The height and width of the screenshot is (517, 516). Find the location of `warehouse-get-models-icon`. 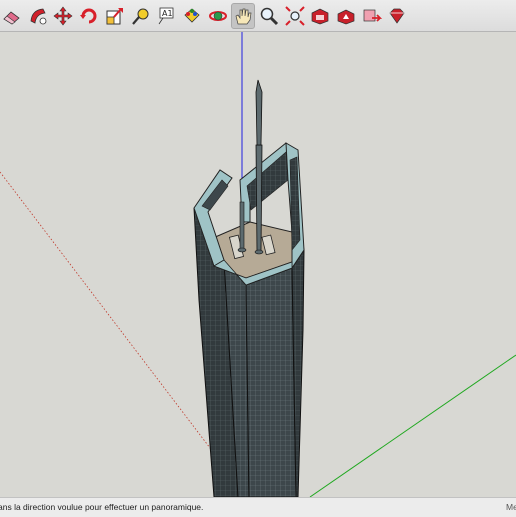

warehouse-get-models-icon is located at coordinates (320, 16).